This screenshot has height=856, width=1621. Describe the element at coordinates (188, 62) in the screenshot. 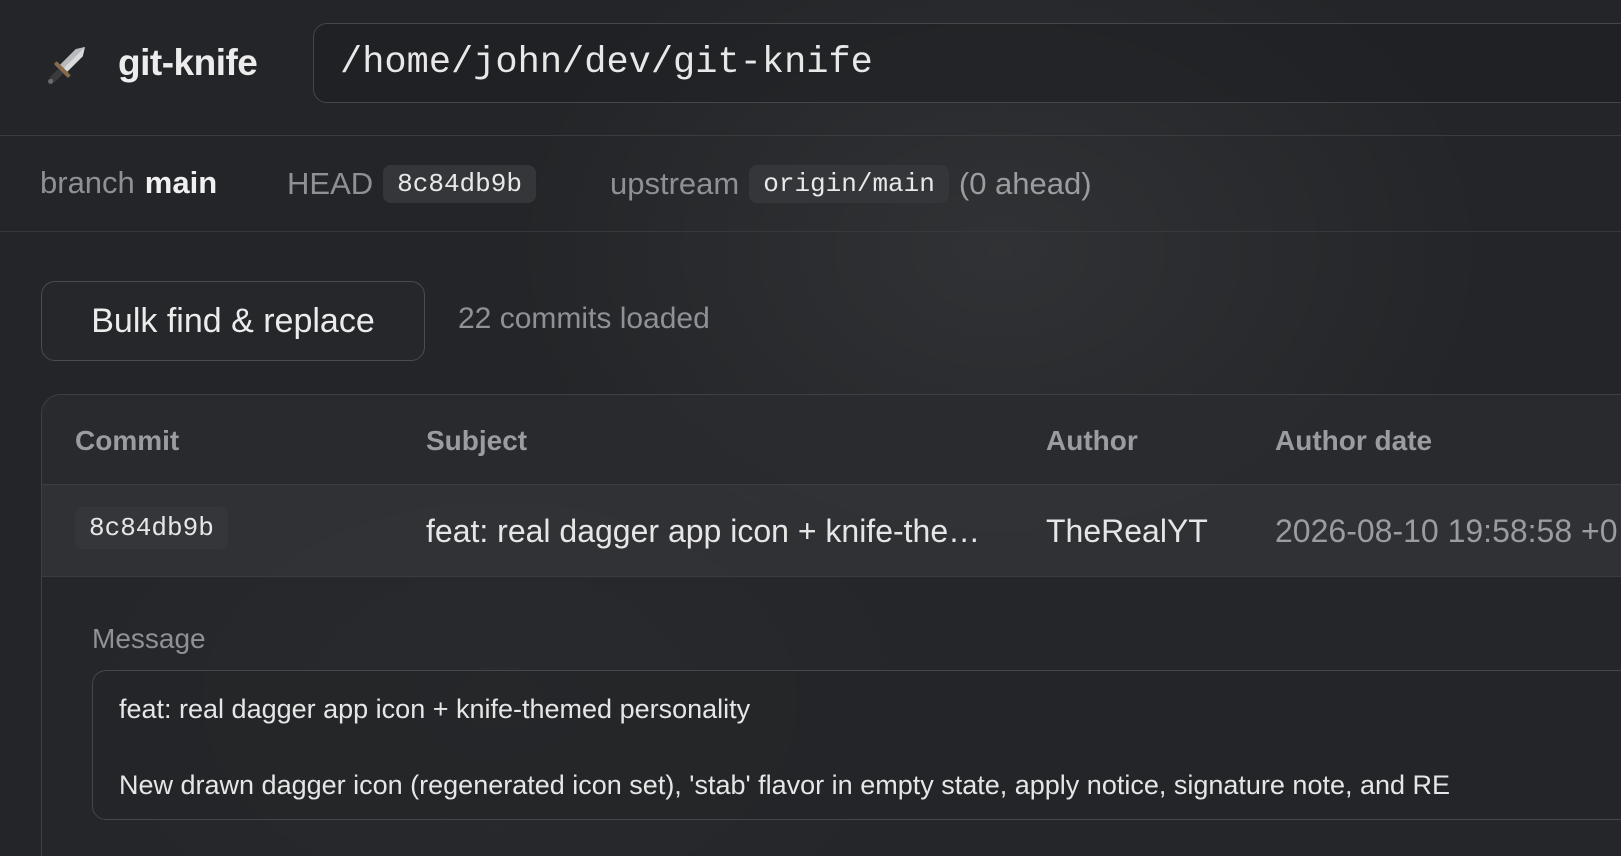

I see `app-title: git-knife` at that location.